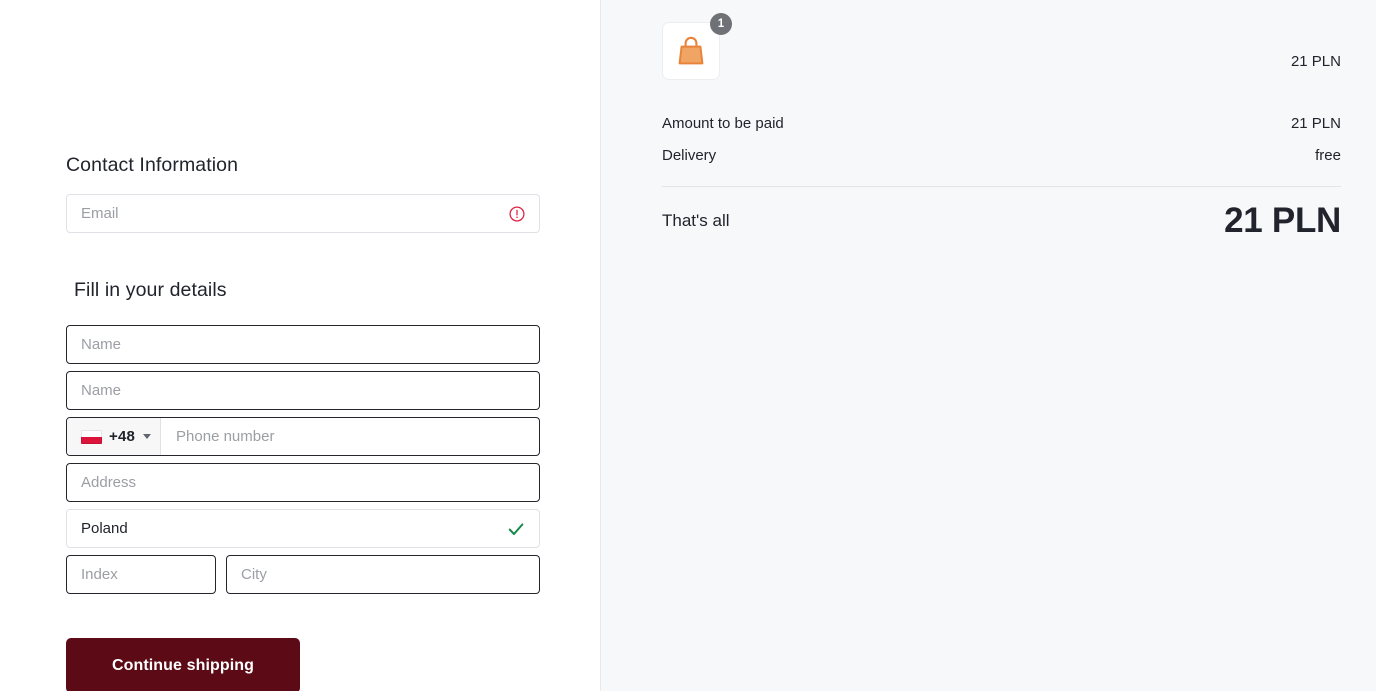 The image size is (1376, 691). What do you see at coordinates (1315, 61) in the screenshot?
I see `cart-item-price: 21 PLN` at bounding box center [1315, 61].